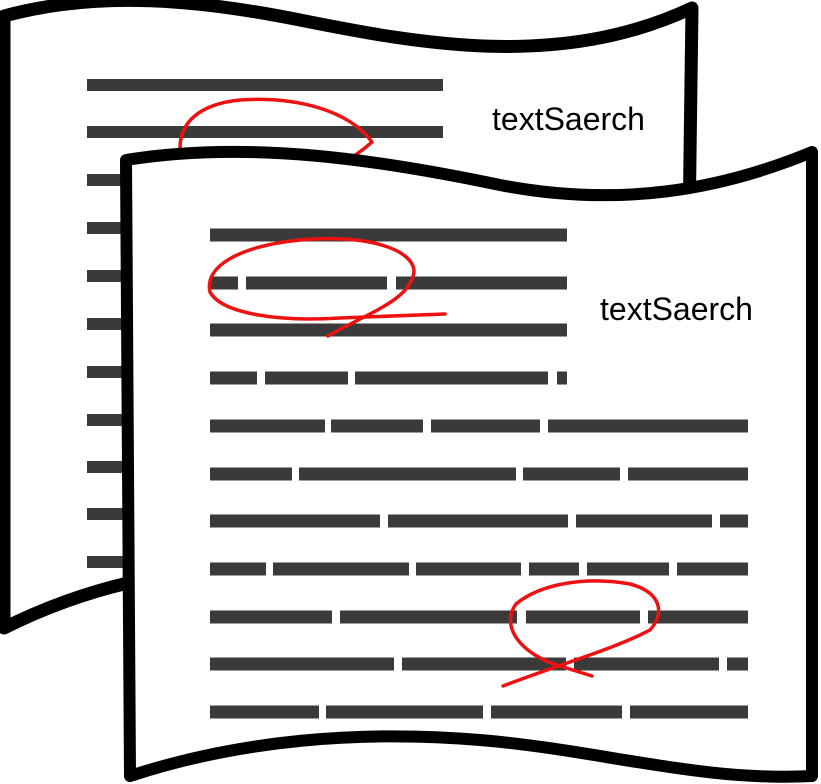  I want to click on front-page-label: textSaerch, so click(676, 309).